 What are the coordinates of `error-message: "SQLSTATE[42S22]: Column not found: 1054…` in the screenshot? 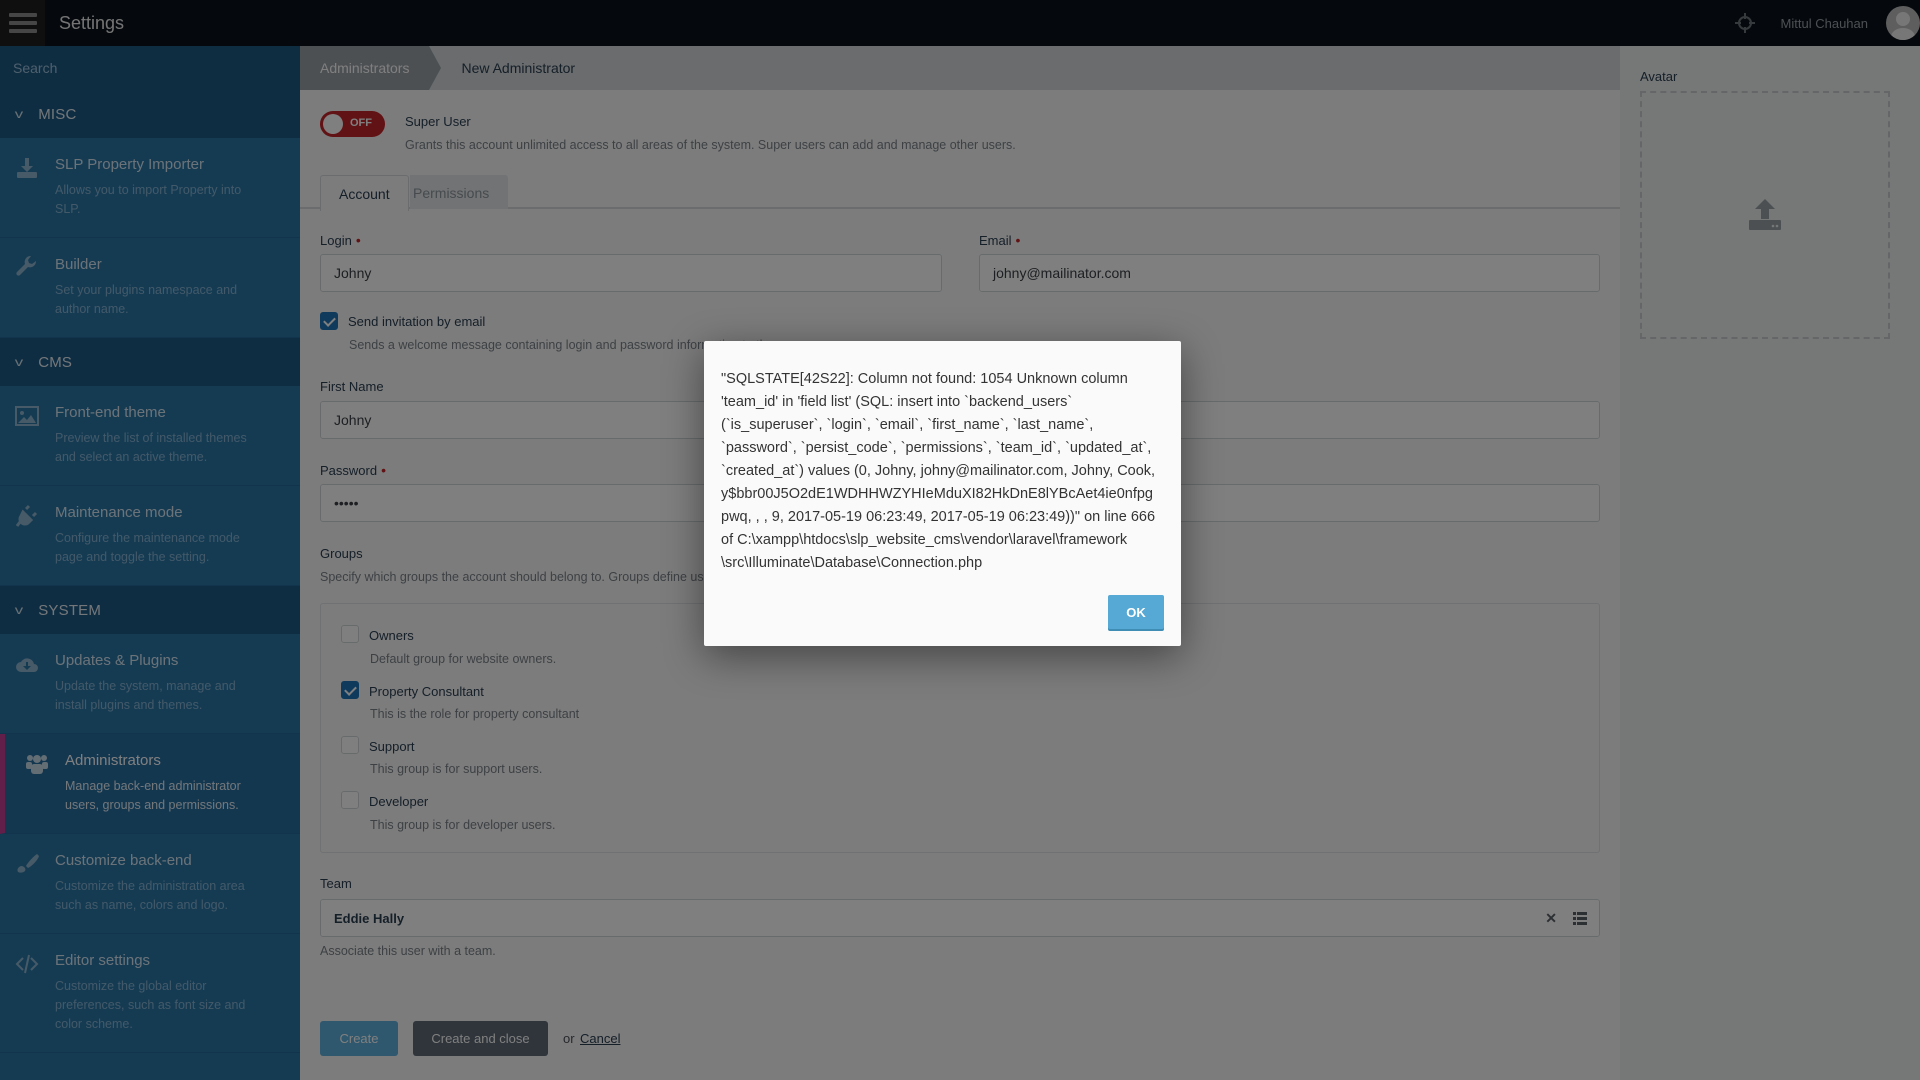 It's located at (938, 471).